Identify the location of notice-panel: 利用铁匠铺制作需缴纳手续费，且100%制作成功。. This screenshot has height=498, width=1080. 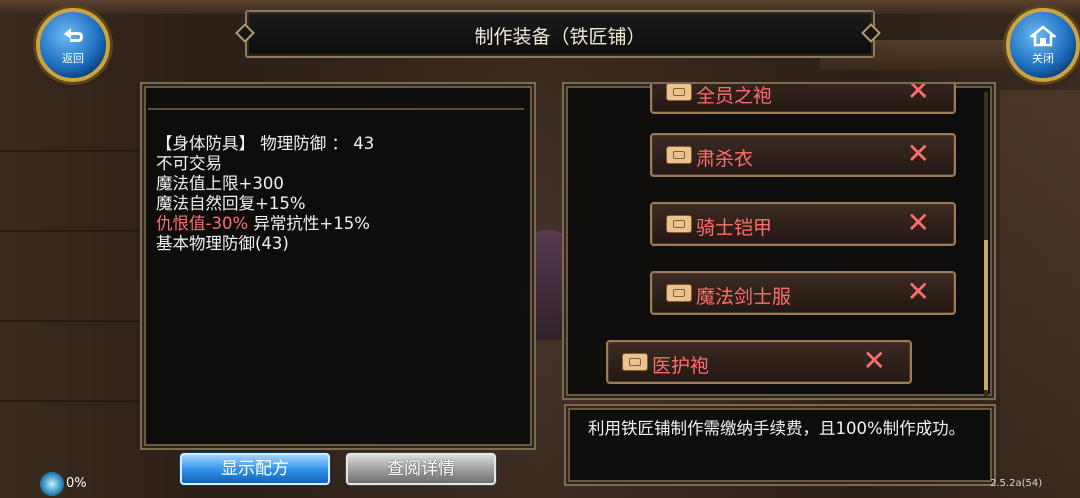
(780, 445).